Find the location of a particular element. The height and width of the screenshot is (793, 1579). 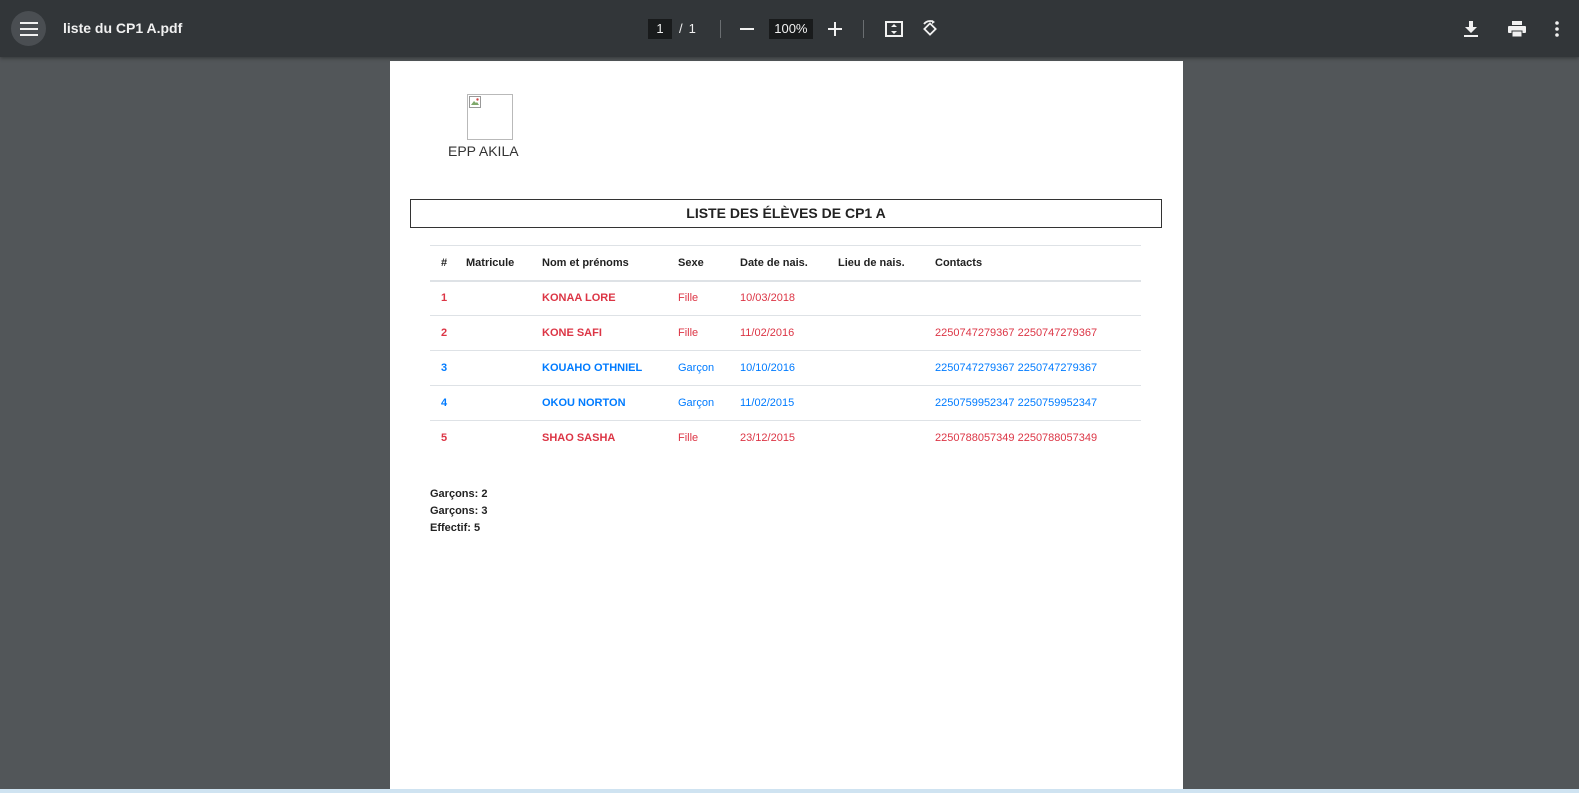

cell-num: 1 is located at coordinates (442, 298).